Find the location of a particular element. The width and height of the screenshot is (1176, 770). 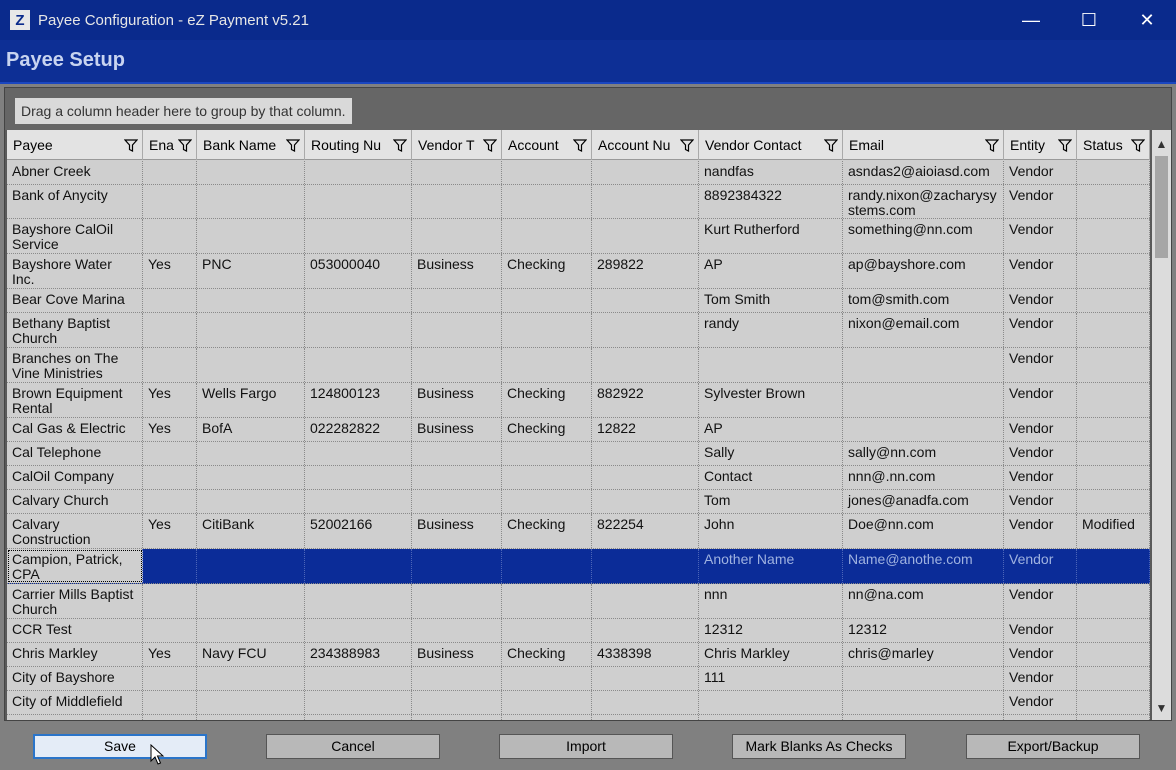

maximize-button: ☐ is located at coordinates (1089, 20).